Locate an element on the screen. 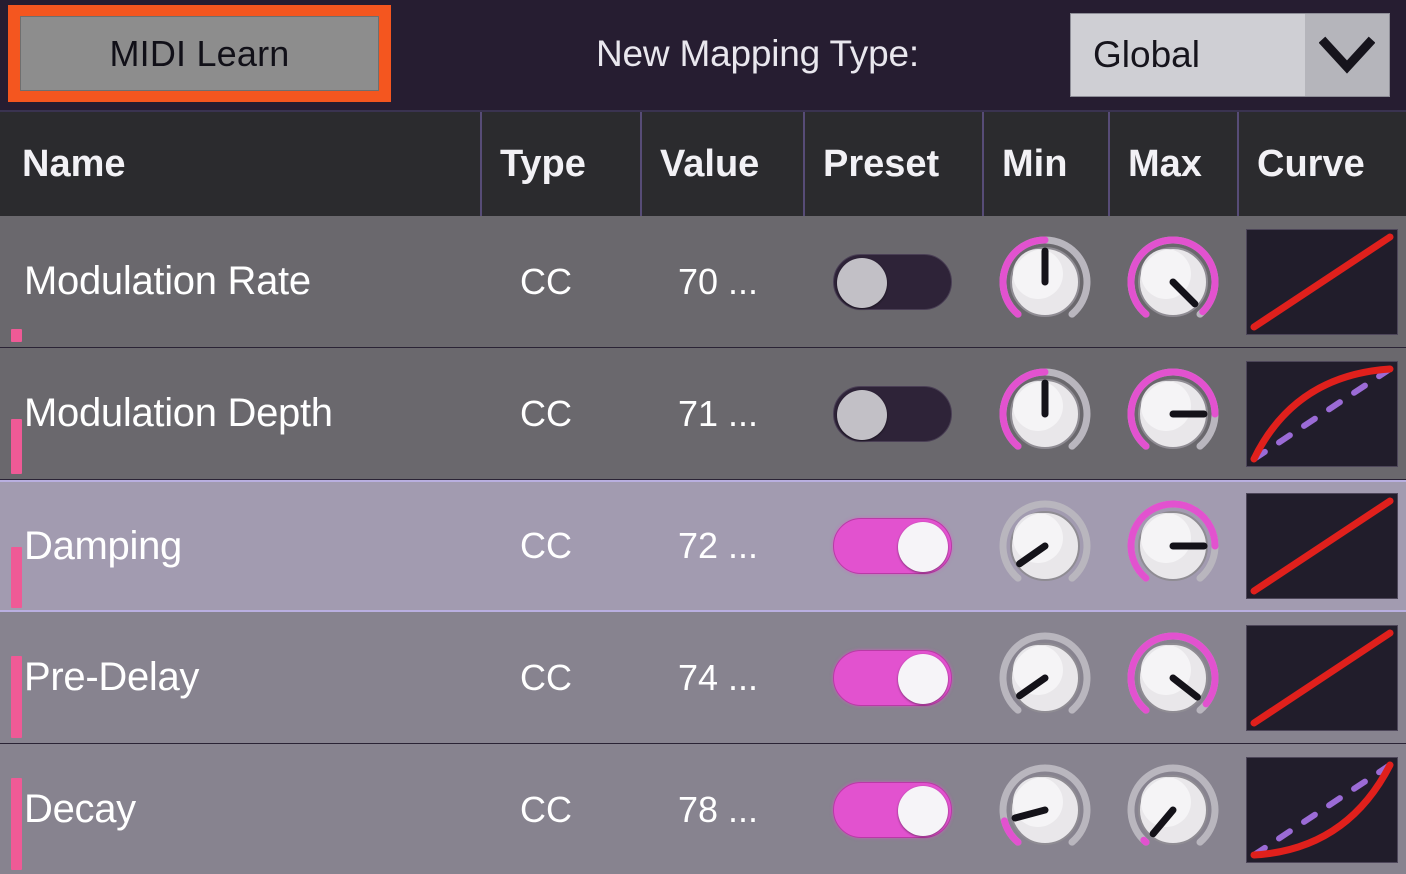  table-header-row: Name Type Value Preset Min Max Curve is located at coordinates (703, 163).